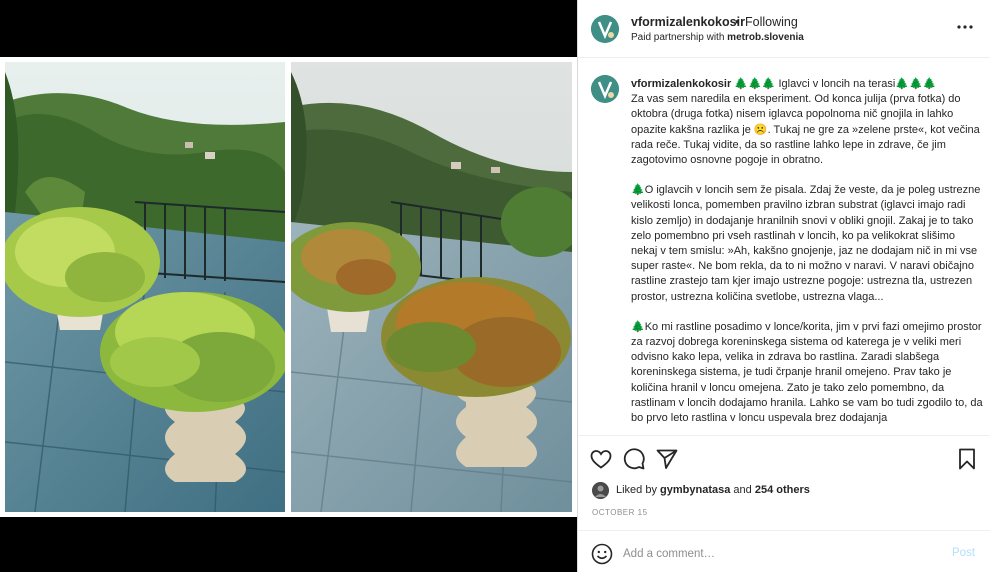  What do you see at coordinates (688, 22) in the screenshot?
I see `author-username: vformizalenkokosir` at bounding box center [688, 22].